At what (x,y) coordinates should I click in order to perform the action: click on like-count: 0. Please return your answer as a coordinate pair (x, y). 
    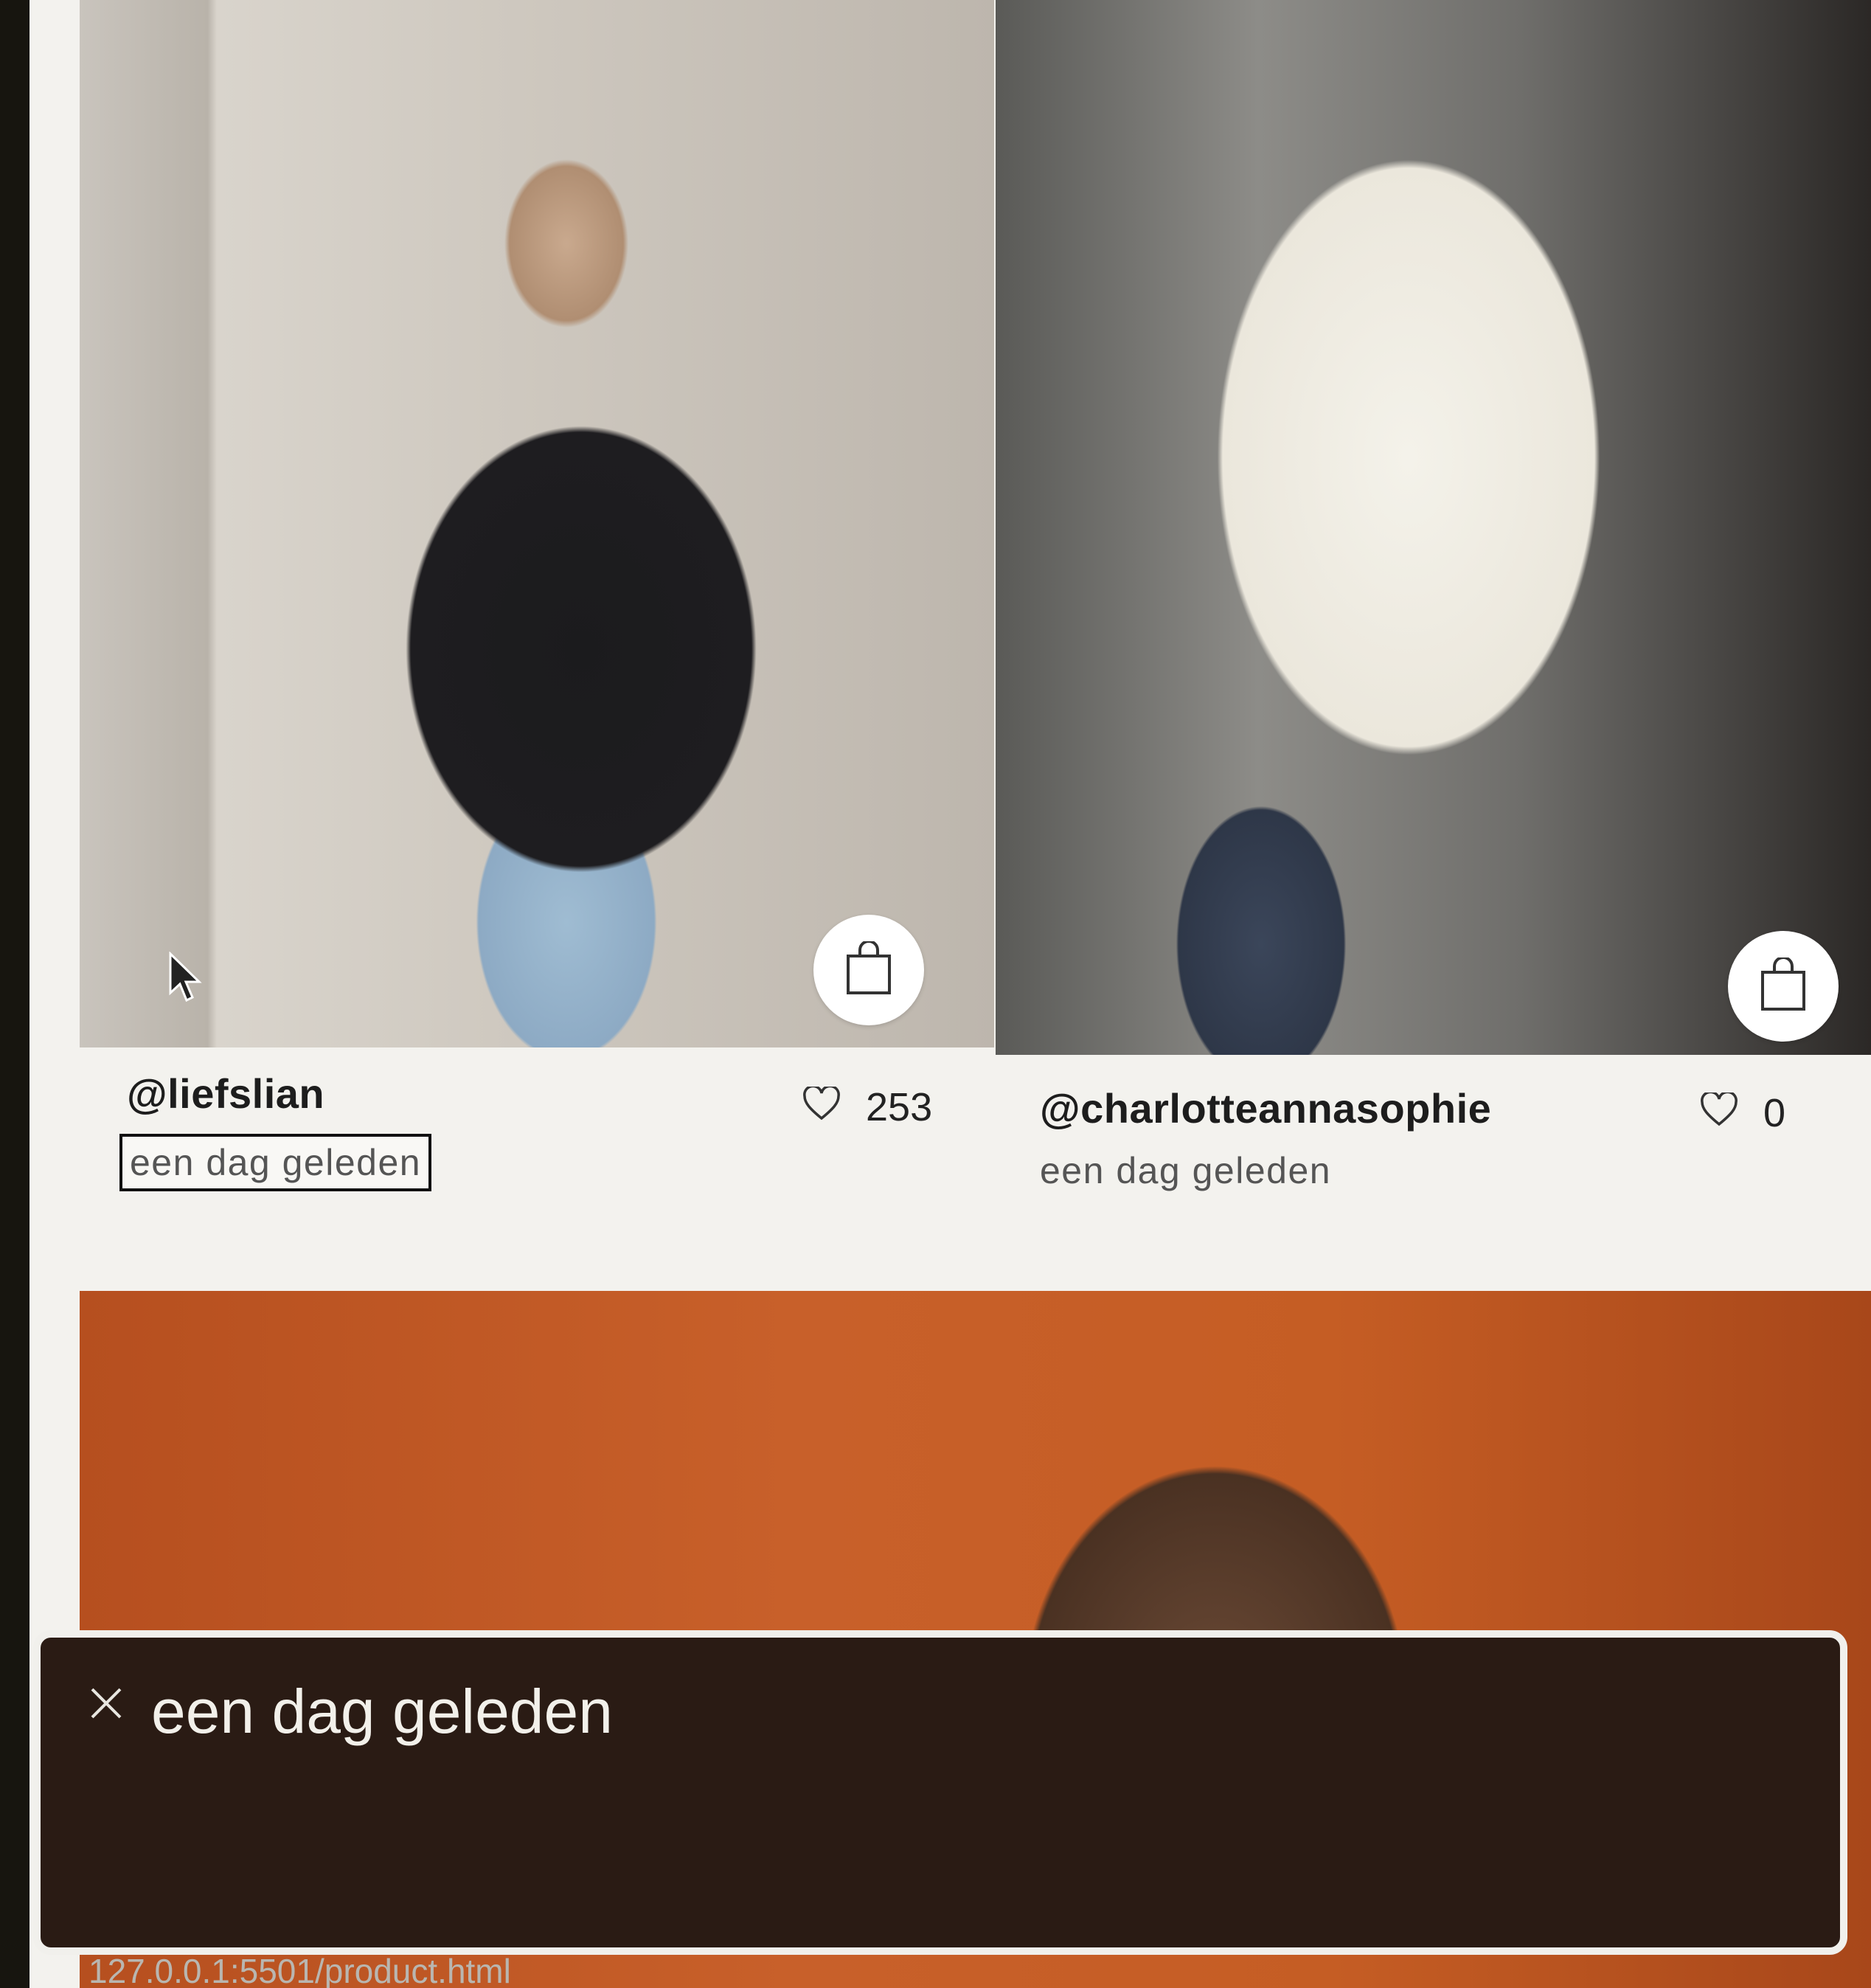
    Looking at the image, I should click on (1774, 1113).